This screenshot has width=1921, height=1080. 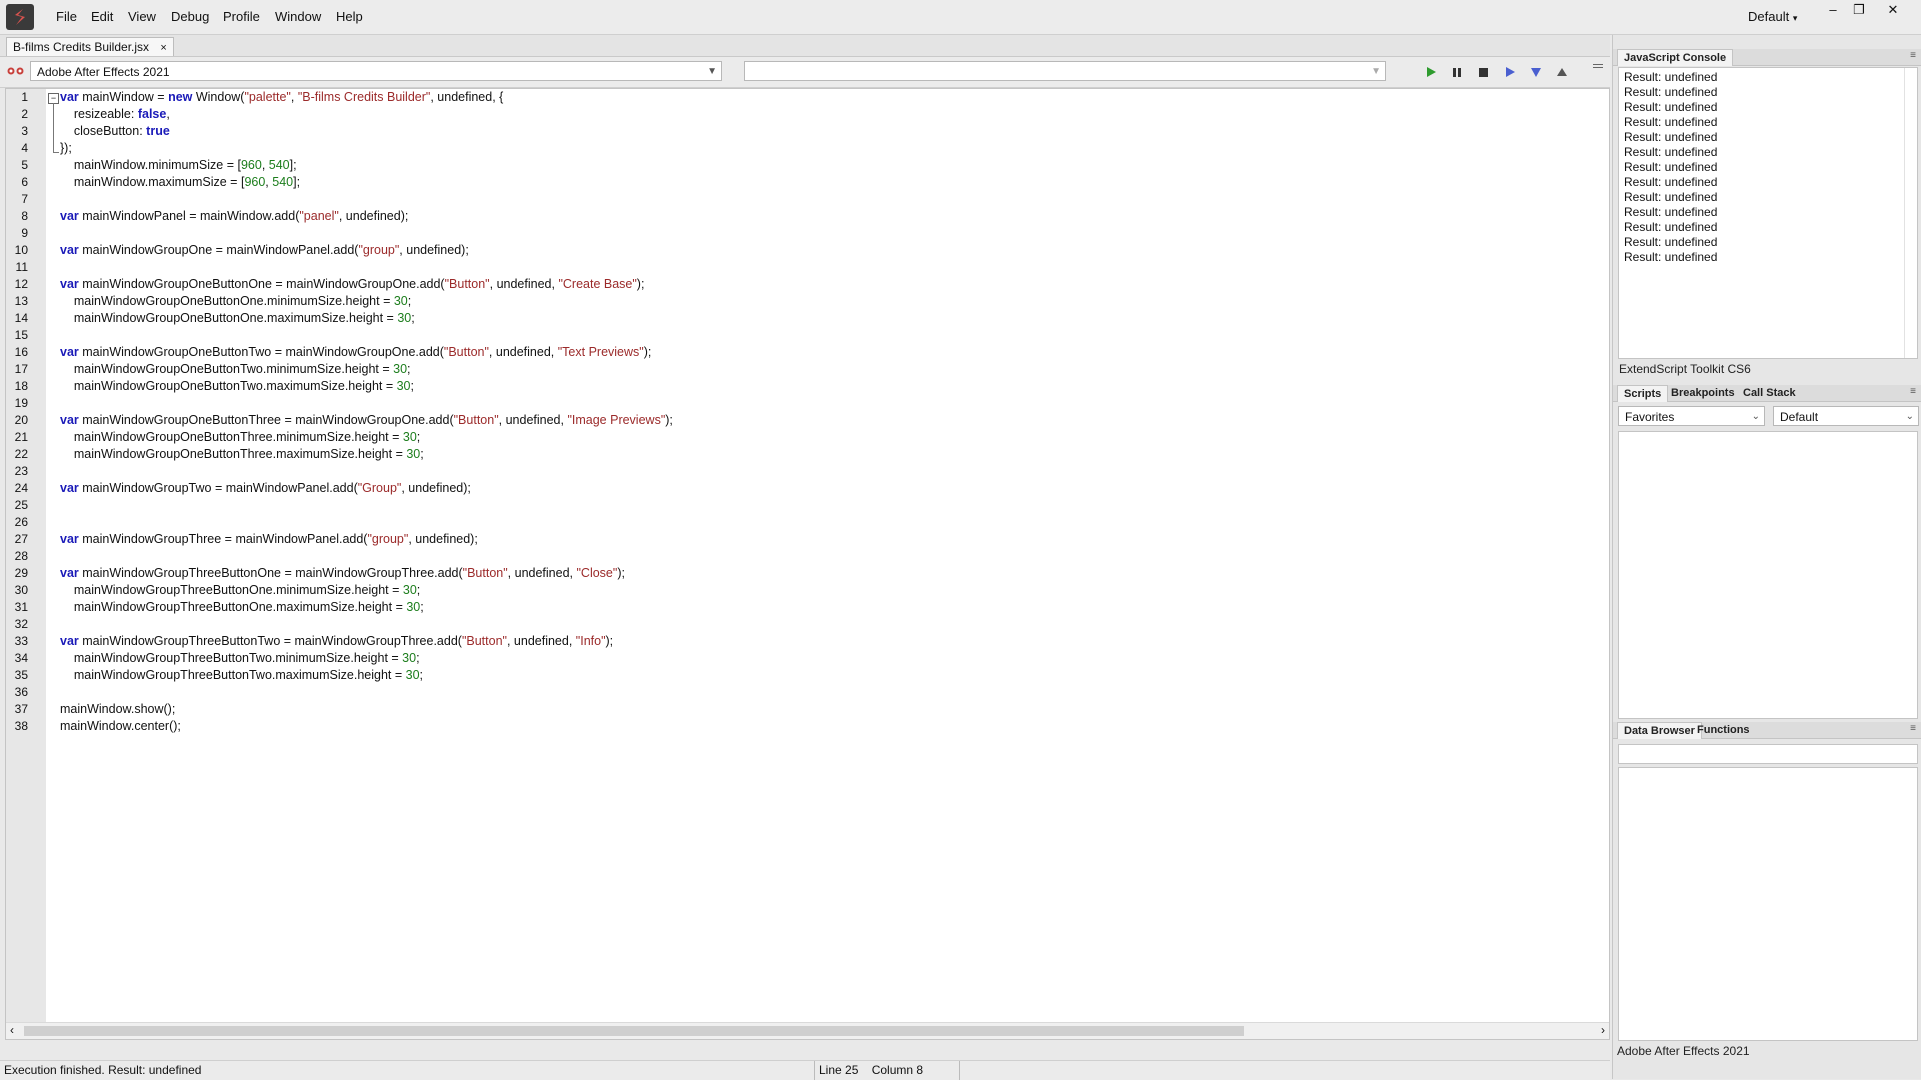 What do you see at coordinates (102, 16) in the screenshot?
I see `menu-edit: Edit` at bounding box center [102, 16].